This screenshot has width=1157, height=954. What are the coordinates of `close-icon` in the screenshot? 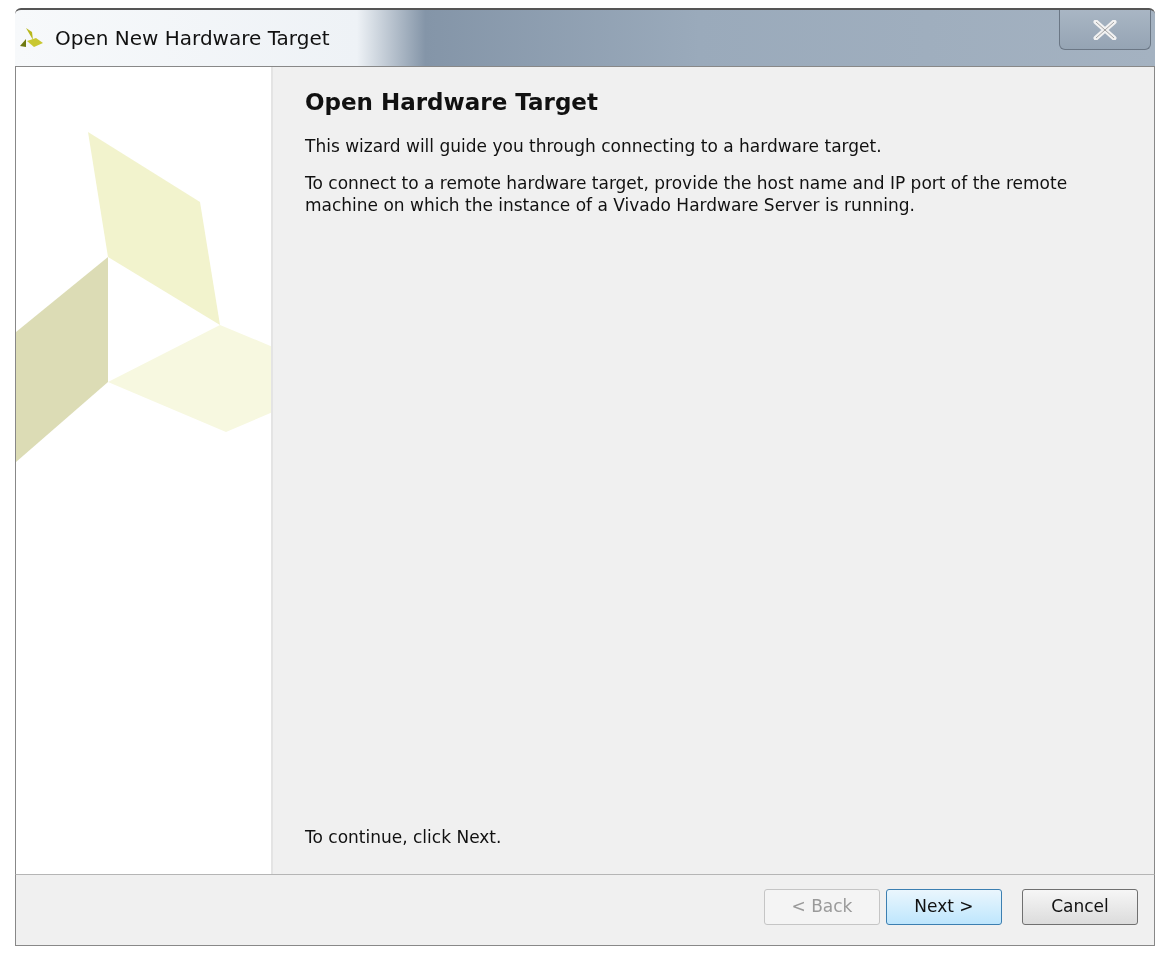 It's located at (1105, 29).